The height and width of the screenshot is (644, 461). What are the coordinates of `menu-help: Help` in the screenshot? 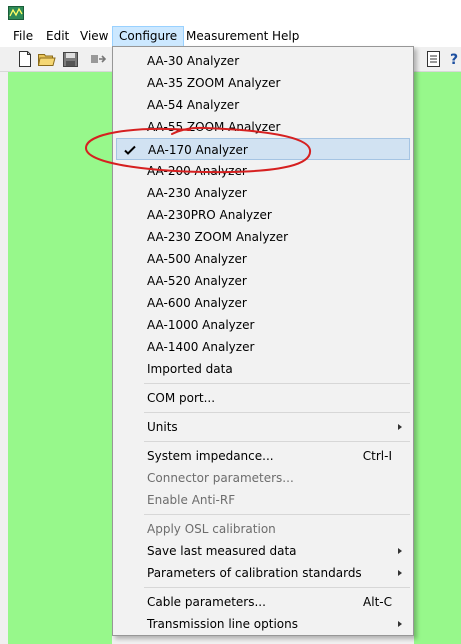 It's located at (285, 36).